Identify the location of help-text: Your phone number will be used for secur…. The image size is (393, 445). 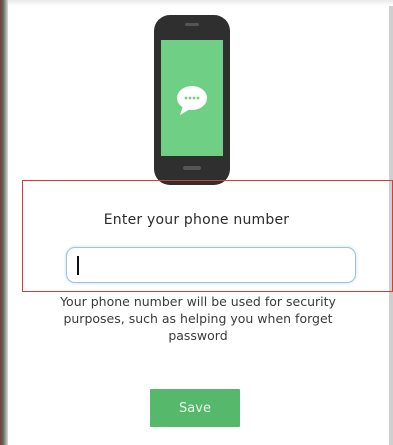
(198, 318).